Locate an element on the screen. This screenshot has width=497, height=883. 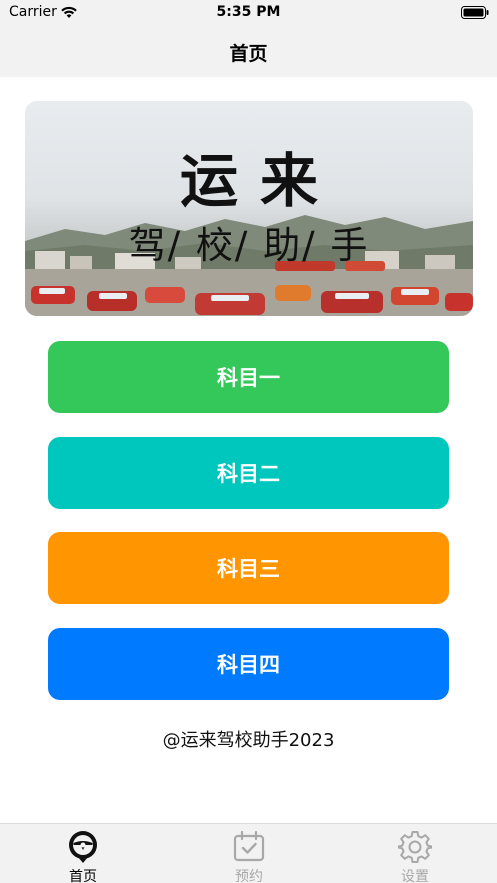
gear-icon is located at coordinates (415, 847).